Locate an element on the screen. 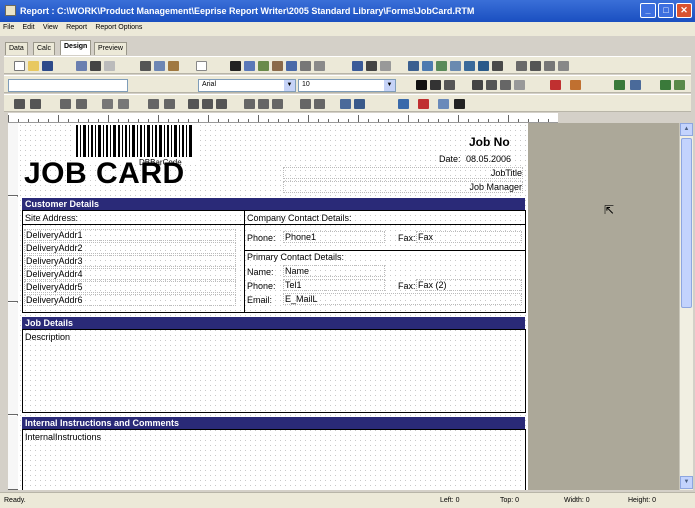  center-horiz-icon is located at coordinates (153, 104).